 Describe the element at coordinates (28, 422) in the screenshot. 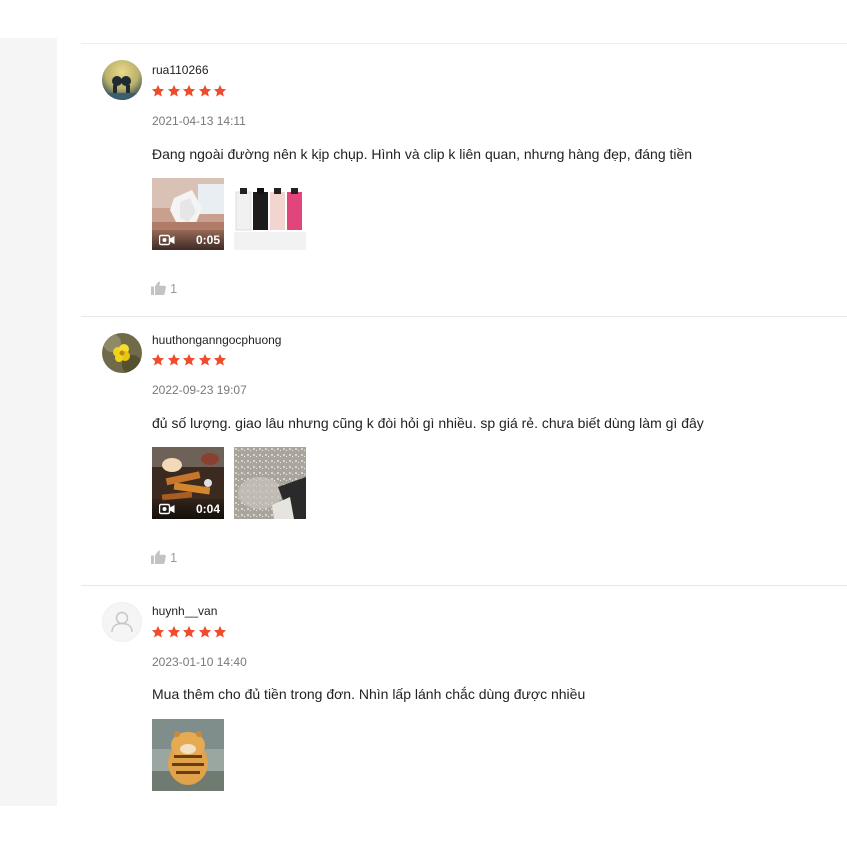

I see `left-gutter` at that location.